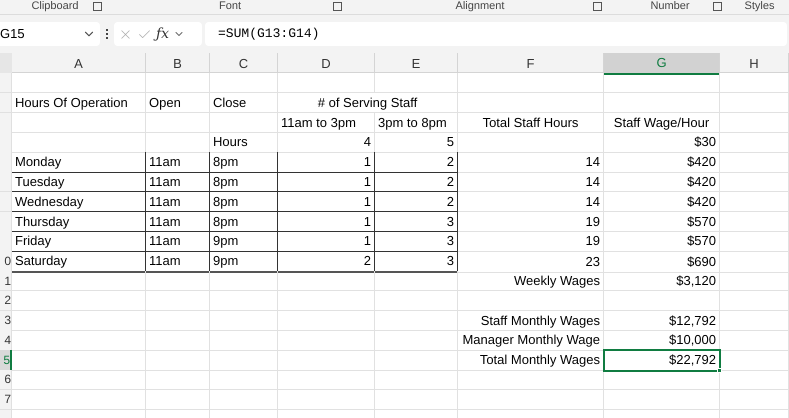  What do you see at coordinates (79, 182) in the screenshot?
I see `table-cell: Tuesday` at bounding box center [79, 182].